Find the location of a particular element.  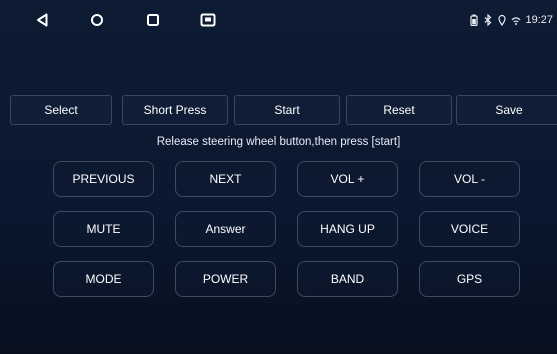

back-icon is located at coordinates (42, 20).